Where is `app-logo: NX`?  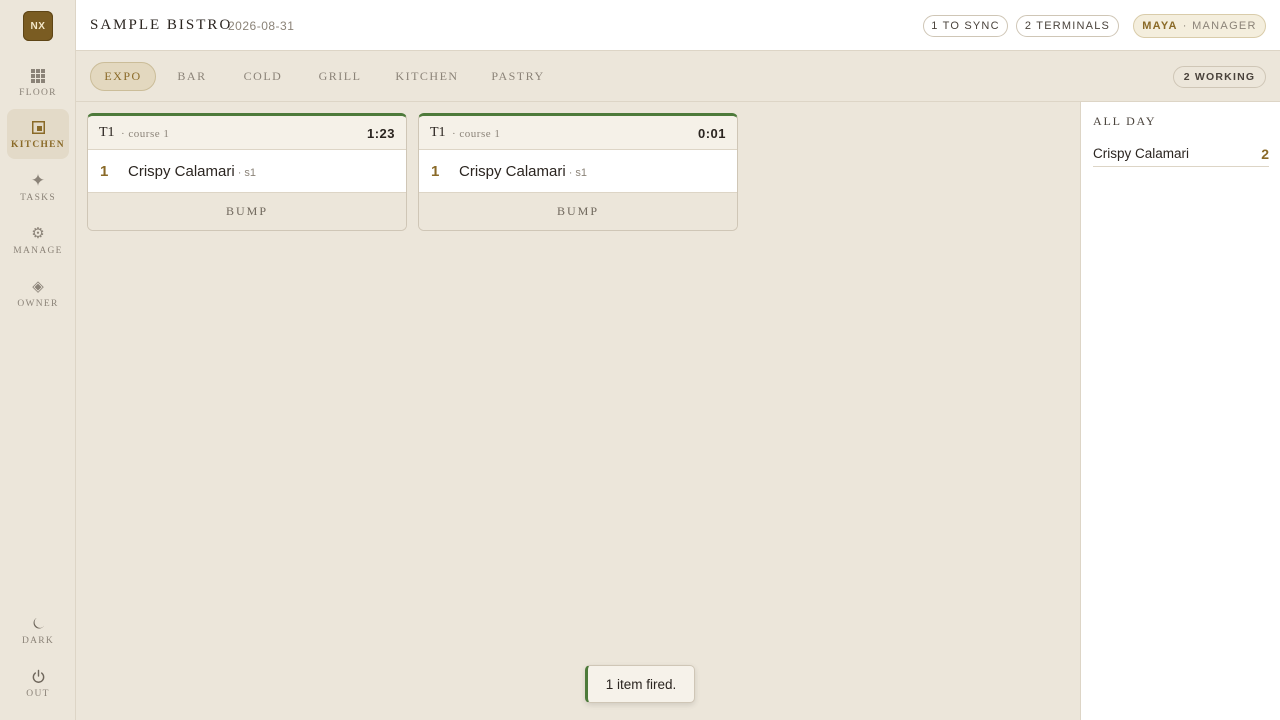 app-logo: NX is located at coordinates (38, 26).